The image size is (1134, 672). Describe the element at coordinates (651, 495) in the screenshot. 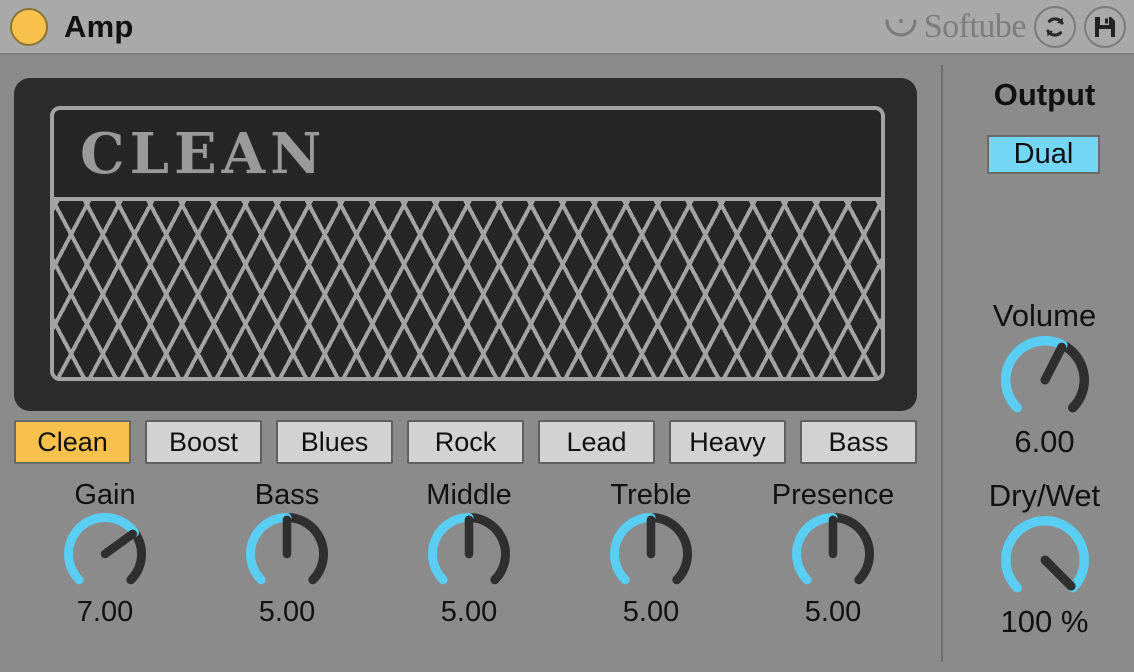

I see `knob-label-treble: Treble` at that location.